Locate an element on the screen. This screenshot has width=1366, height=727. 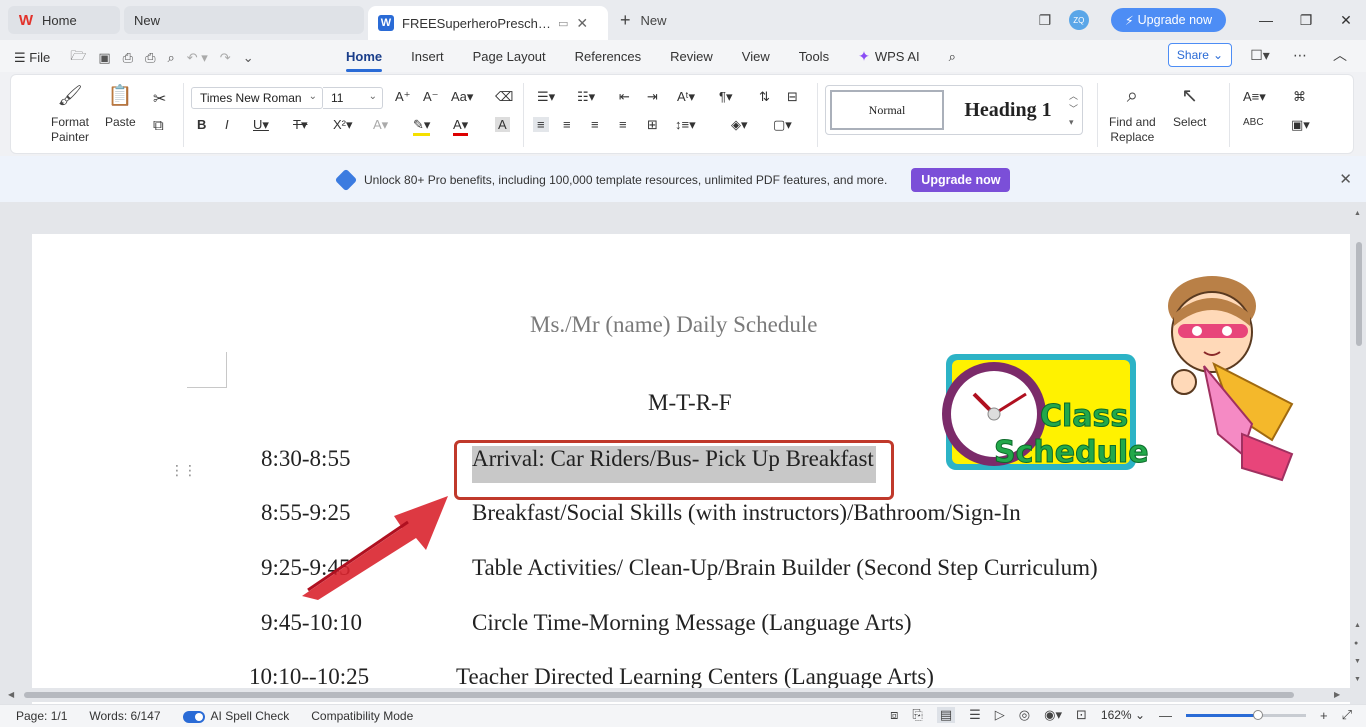
justify-icon: ≡ is located at coordinates (623, 124).